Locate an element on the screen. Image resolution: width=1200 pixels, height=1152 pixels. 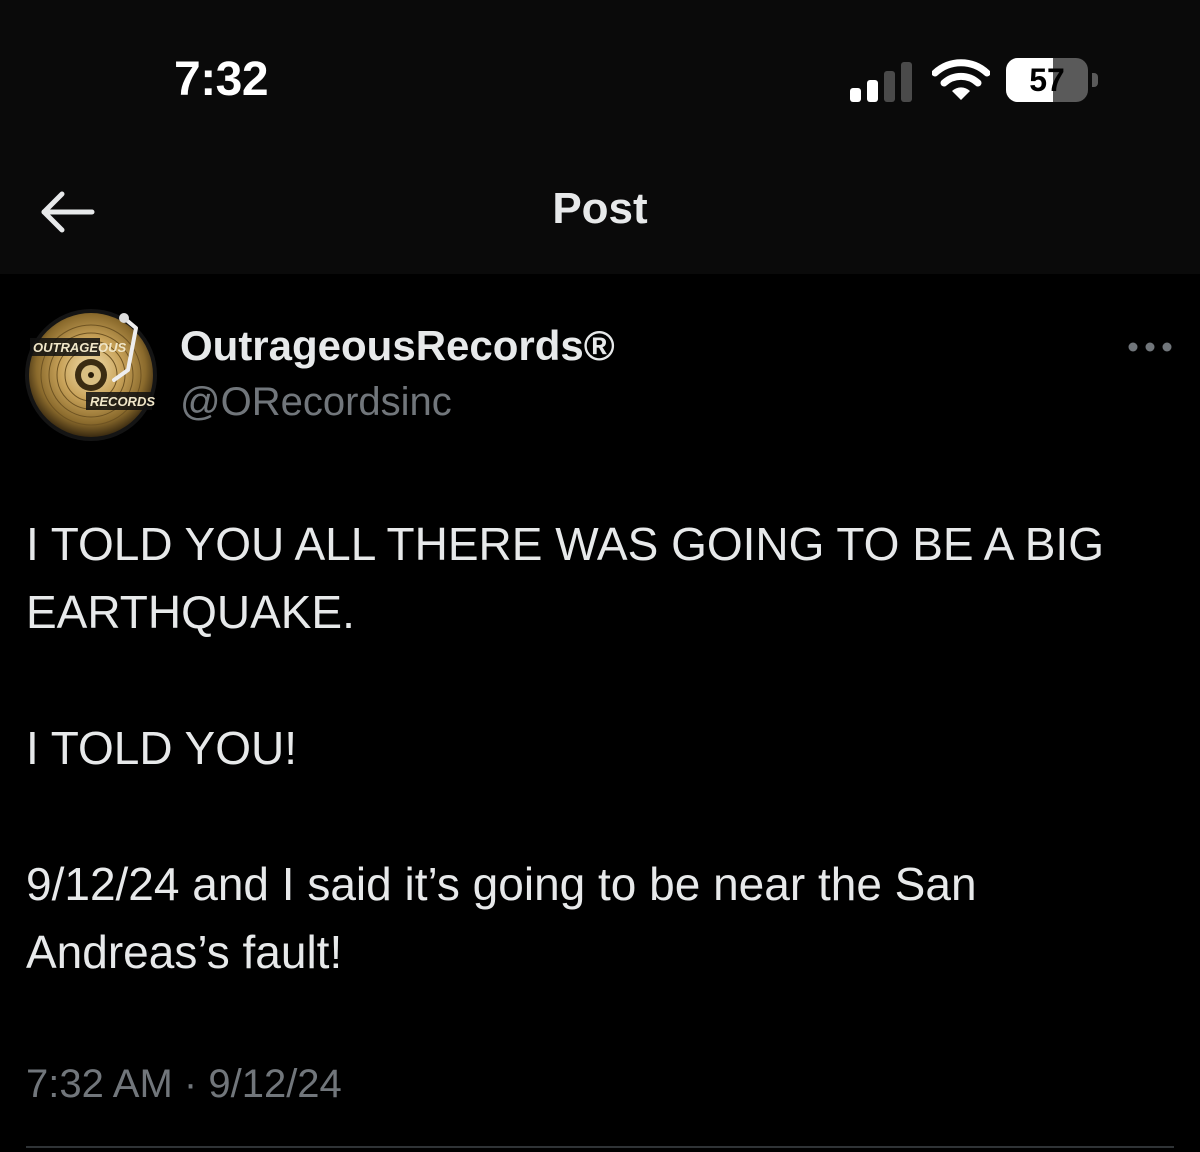
post-timestamp: 7:32 AM · 9/12/24 is located at coordinates (184, 1084).